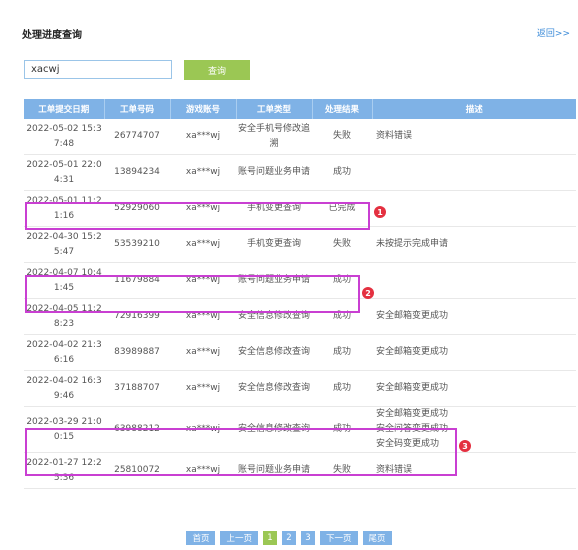  I want to click on cell-result: 已完成, so click(342, 208).